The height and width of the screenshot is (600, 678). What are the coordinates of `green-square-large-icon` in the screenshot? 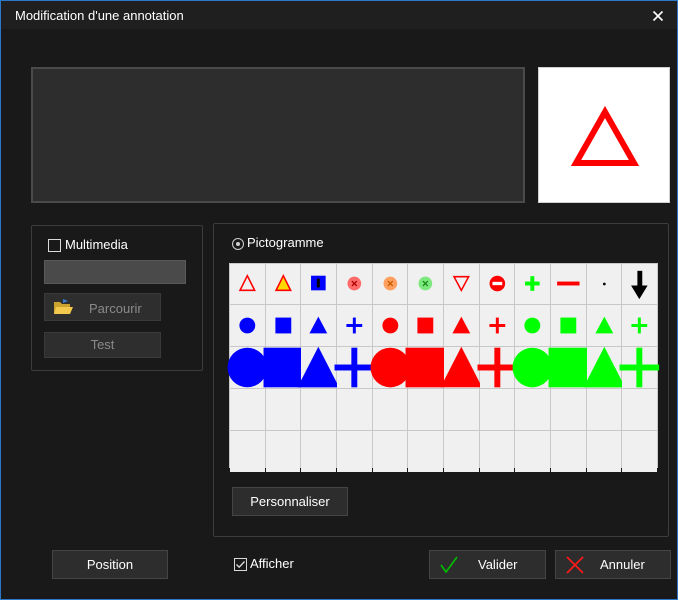 It's located at (568, 367).